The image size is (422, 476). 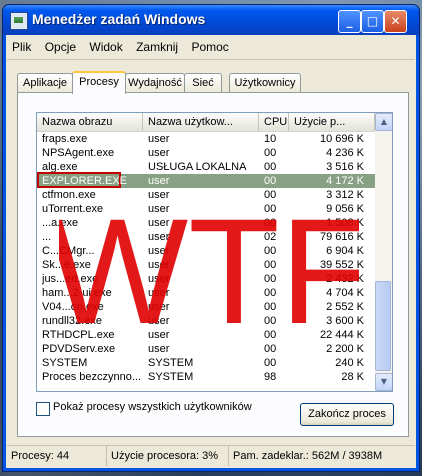 I want to click on status-cpu-usage: Użycie procesora: 3%, so click(x=168, y=456).